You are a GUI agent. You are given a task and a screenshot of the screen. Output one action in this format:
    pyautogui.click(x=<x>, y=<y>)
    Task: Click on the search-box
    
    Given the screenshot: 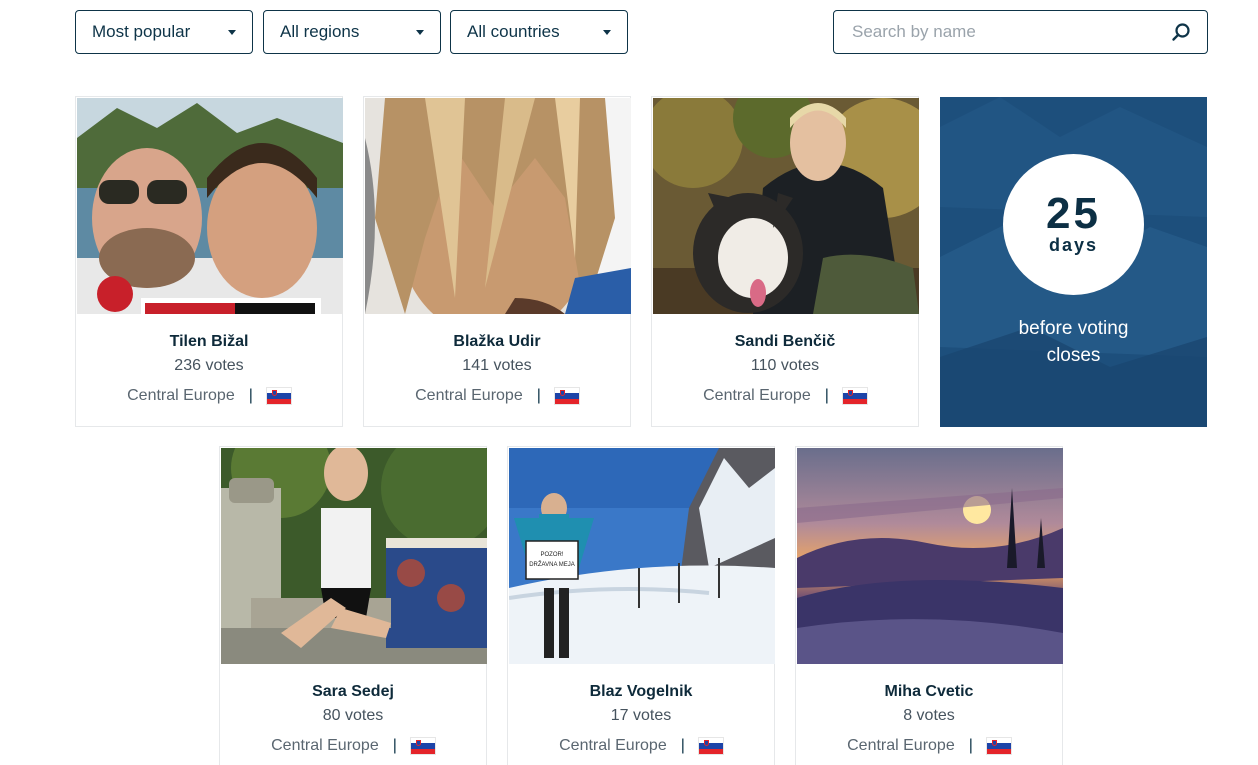 What is the action you would take?
    pyautogui.click(x=1020, y=32)
    